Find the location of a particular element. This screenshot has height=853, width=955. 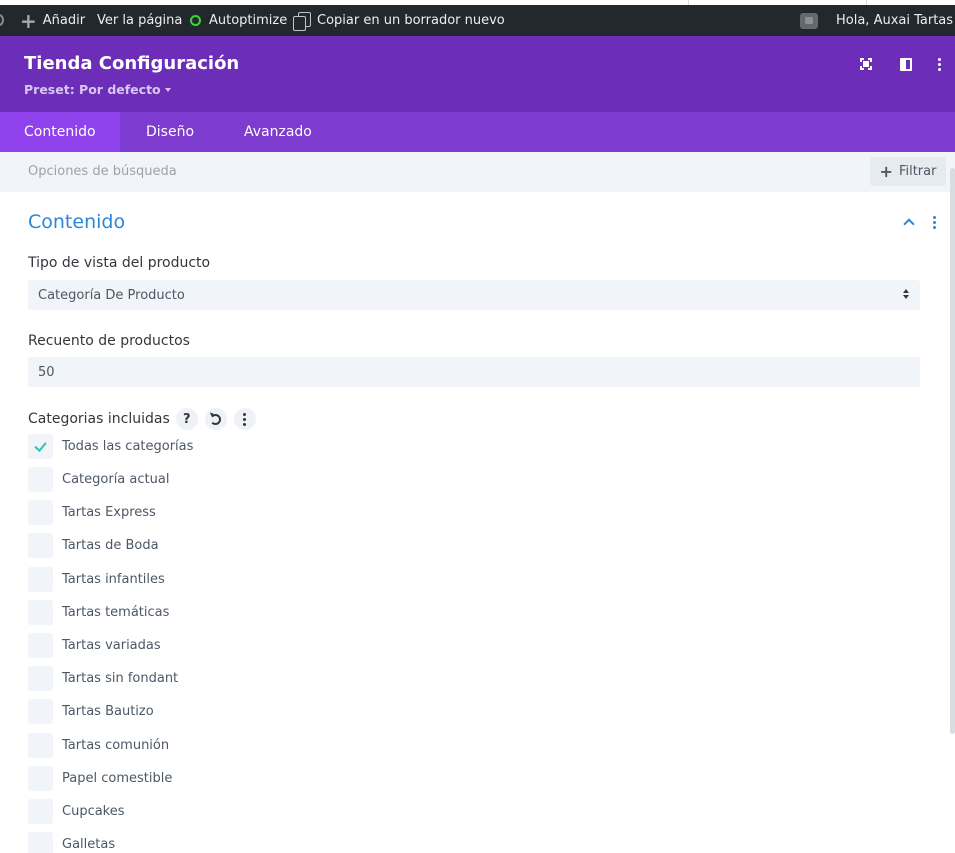

comments-icon is located at coordinates (809, 20).